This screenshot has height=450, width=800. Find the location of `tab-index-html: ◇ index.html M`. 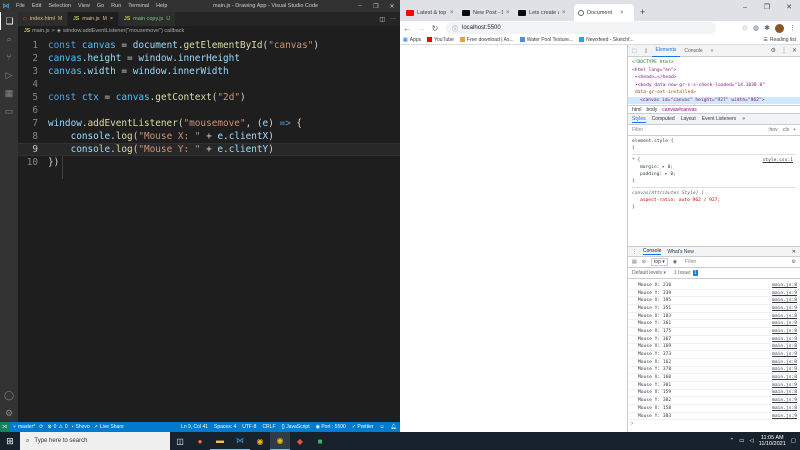

tab-index-html: ◇ index.html M is located at coordinates (43, 19).